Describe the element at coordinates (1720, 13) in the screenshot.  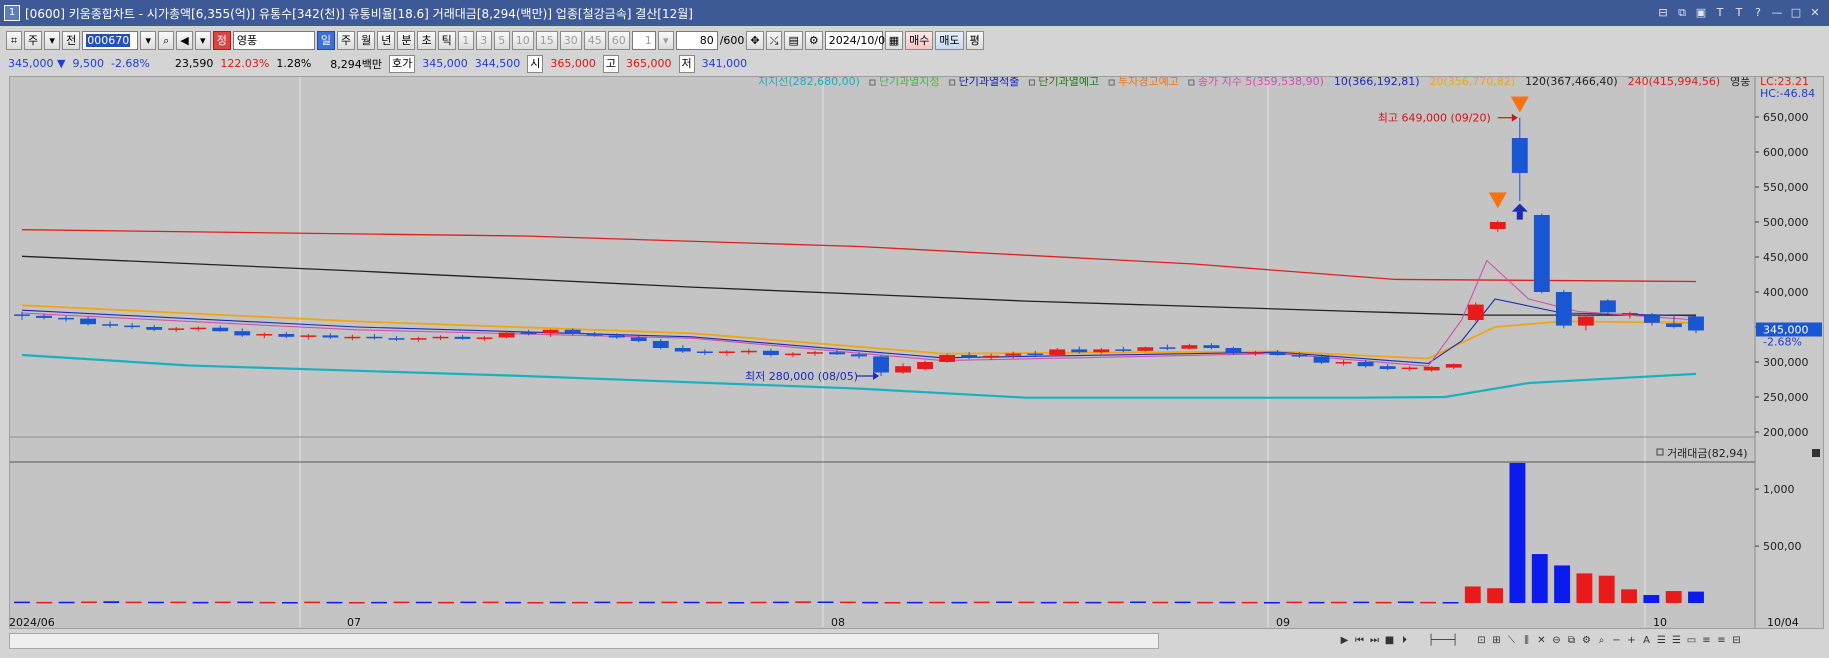
I see `font-up-icon: T` at that location.